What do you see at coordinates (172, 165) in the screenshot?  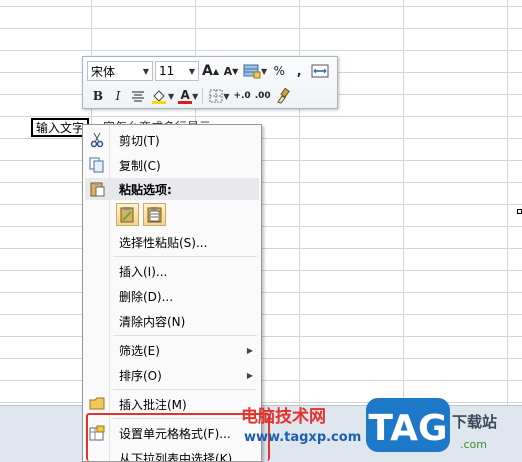 I see `menu-item-copy: 复制(C)` at bounding box center [172, 165].